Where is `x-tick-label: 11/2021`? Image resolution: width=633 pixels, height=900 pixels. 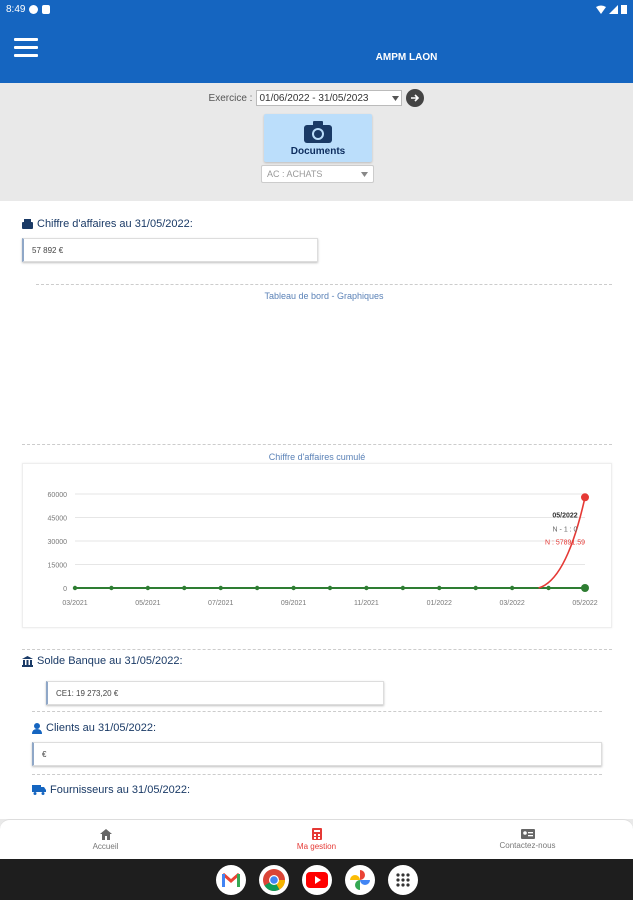 x-tick-label: 11/2021 is located at coordinates (366, 603).